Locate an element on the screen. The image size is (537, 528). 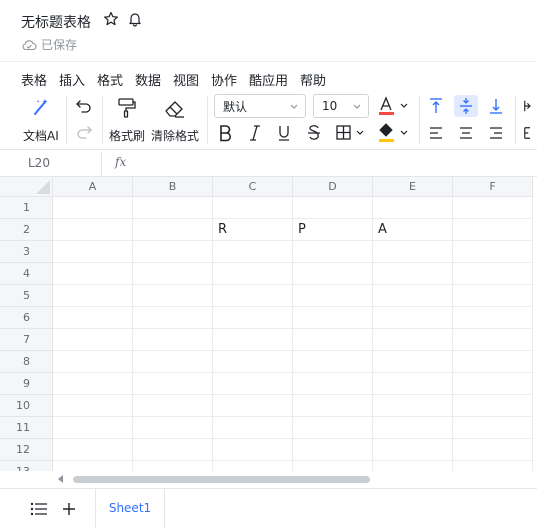
row-header-12: 12 is located at coordinates (26, 450).